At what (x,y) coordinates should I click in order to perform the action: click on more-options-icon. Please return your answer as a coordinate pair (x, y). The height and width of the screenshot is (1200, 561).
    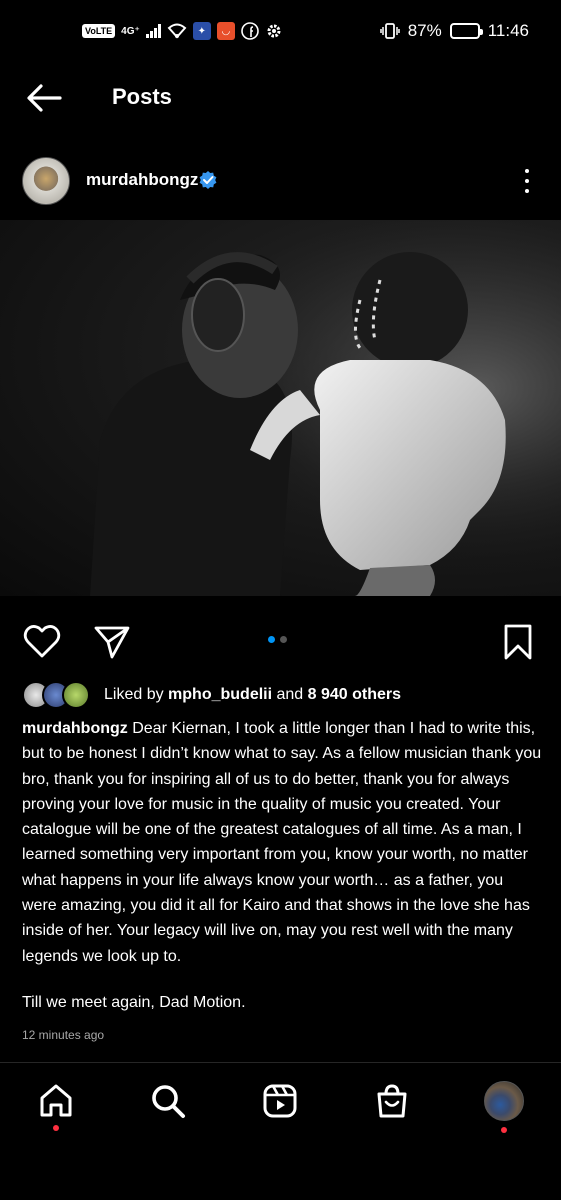
    Looking at the image, I should click on (527, 181).